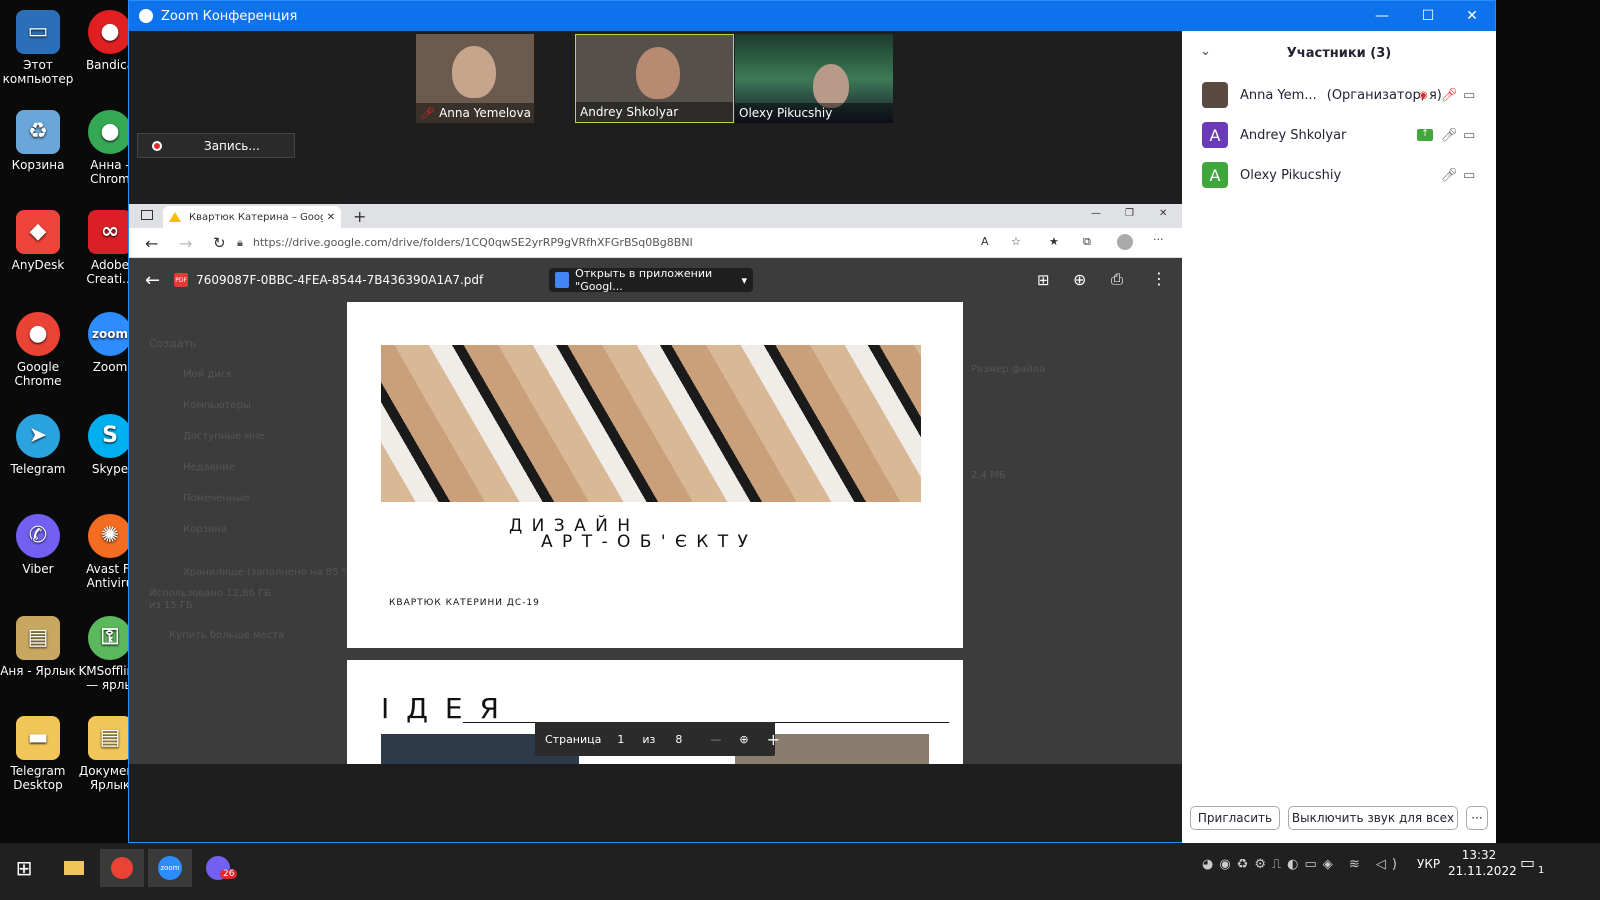  Describe the element at coordinates (151, 243) in the screenshot. I see `back-arrow-icon: ←` at that location.